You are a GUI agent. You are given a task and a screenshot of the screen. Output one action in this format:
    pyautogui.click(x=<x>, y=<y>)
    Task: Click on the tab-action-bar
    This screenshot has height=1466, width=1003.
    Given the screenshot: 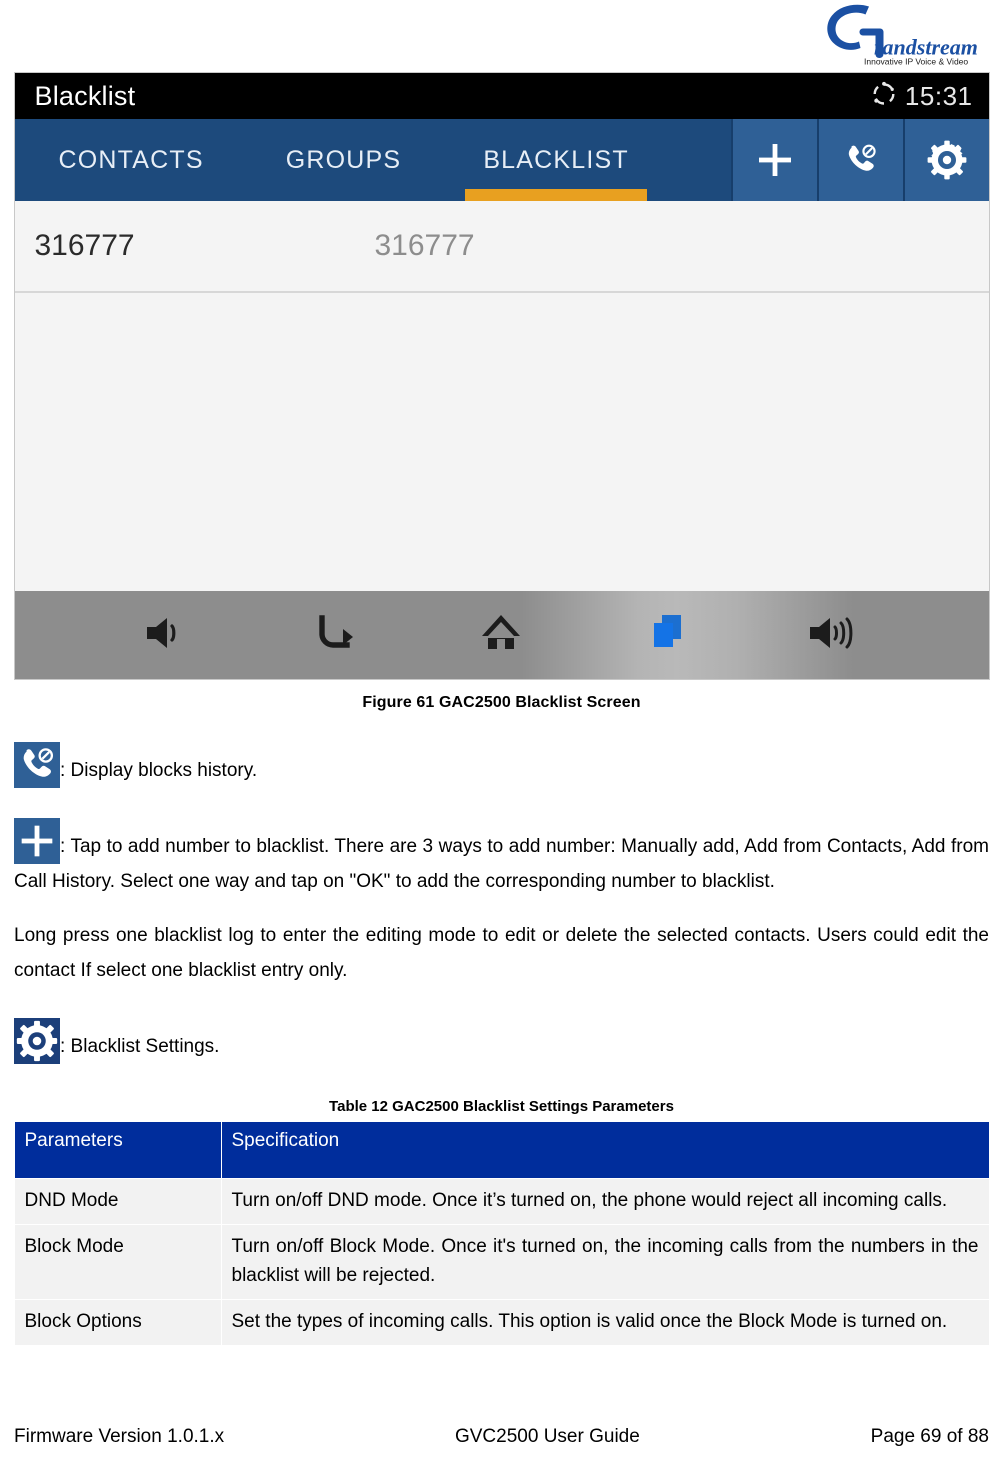 What is the action you would take?
    pyautogui.click(x=859, y=160)
    